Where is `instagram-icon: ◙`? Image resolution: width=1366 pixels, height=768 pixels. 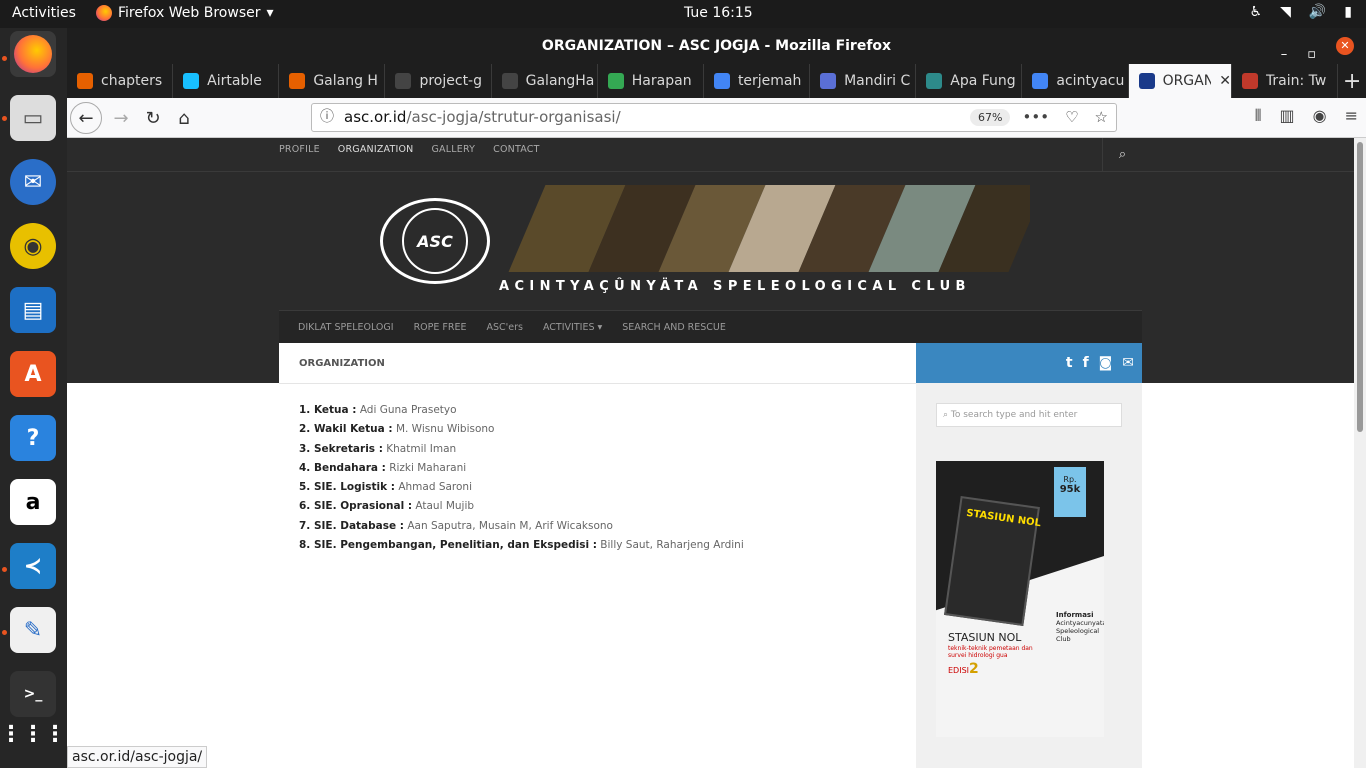
instagram-icon: ◙ is located at coordinates (1106, 363).